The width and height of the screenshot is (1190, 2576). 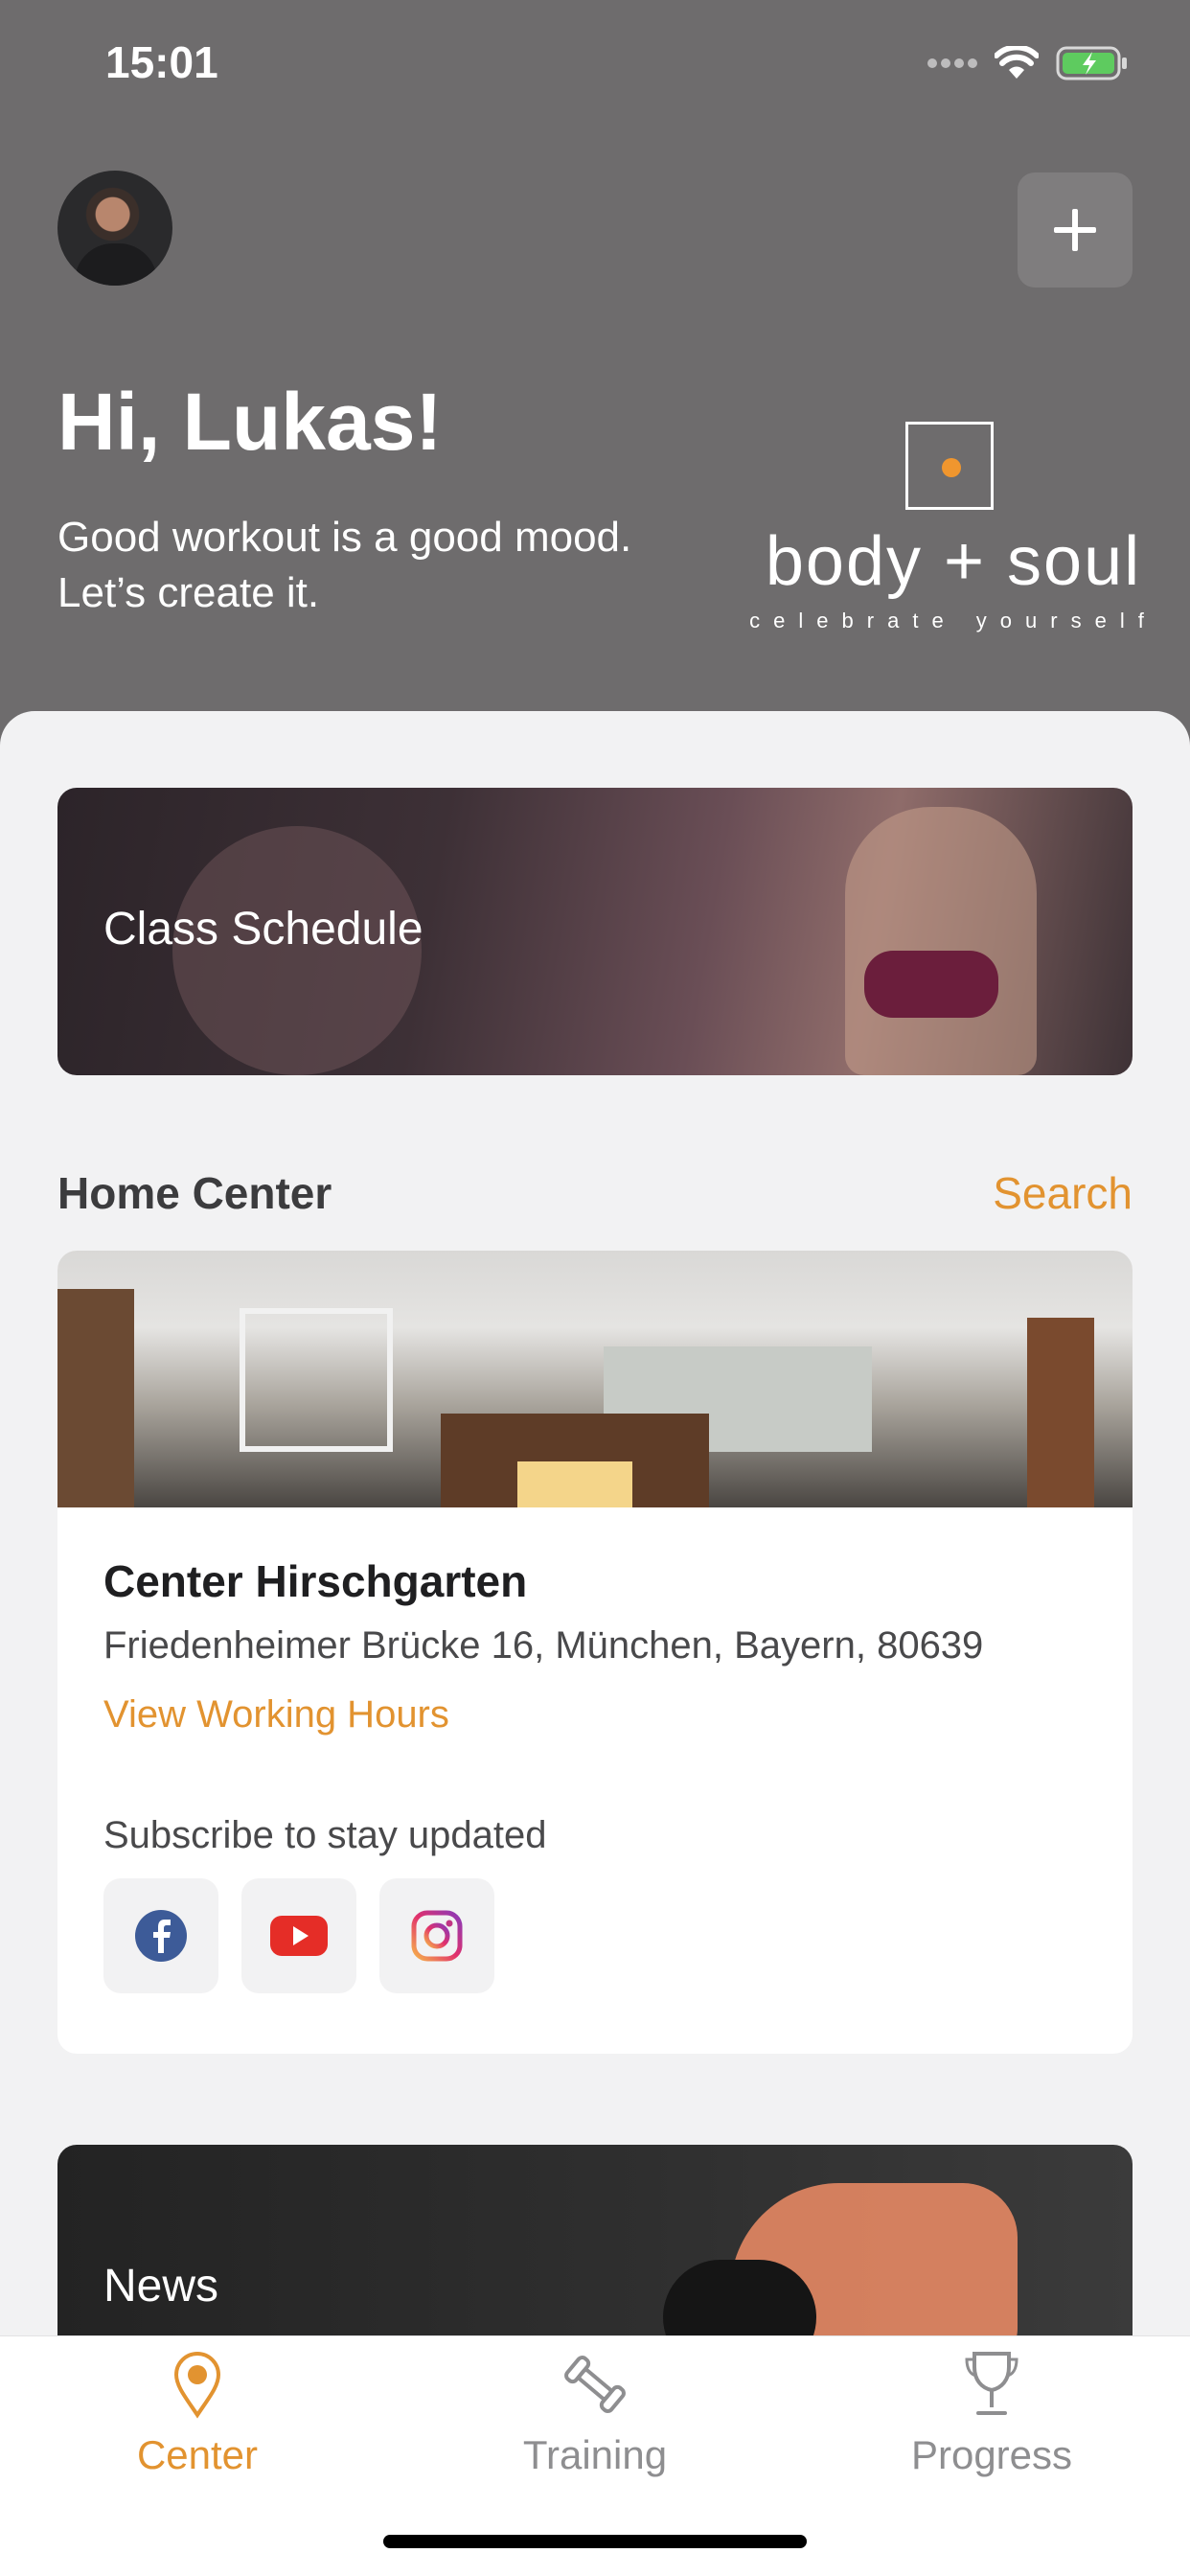 What do you see at coordinates (595, 2454) in the screenshot?
I see `tab-label: Training` at bounding box center [595, 2454].